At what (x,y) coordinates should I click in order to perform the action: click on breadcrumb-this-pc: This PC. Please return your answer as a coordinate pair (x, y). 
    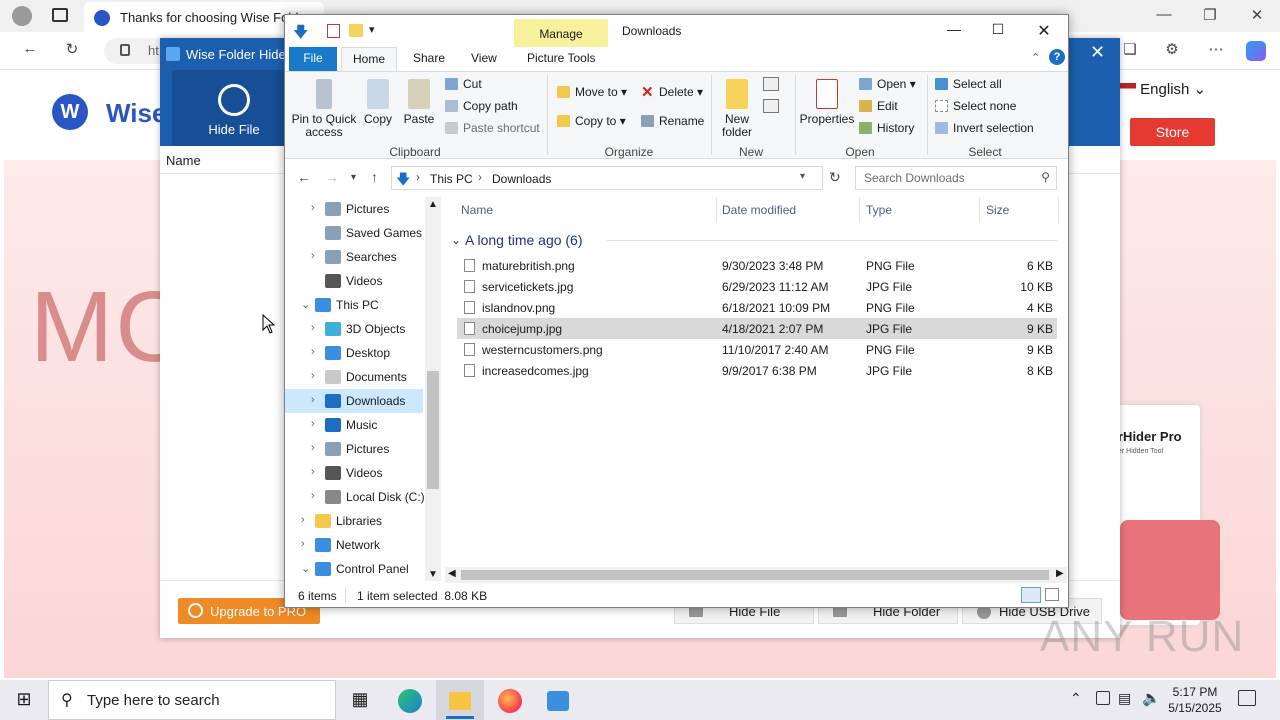
    Looking at the image, I should click on (451, 179).